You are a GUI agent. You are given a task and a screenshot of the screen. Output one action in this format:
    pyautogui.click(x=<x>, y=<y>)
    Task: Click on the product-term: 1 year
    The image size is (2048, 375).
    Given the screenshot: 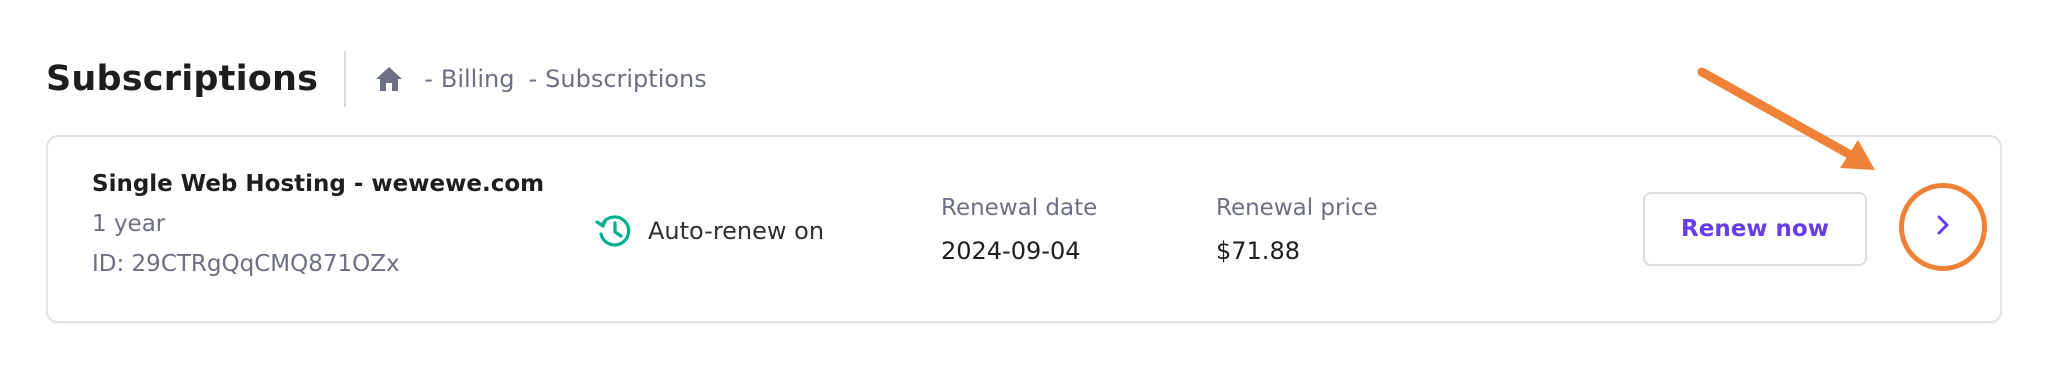 What is the action you would take?
    pyautogui.click(x=129, y=224)
    